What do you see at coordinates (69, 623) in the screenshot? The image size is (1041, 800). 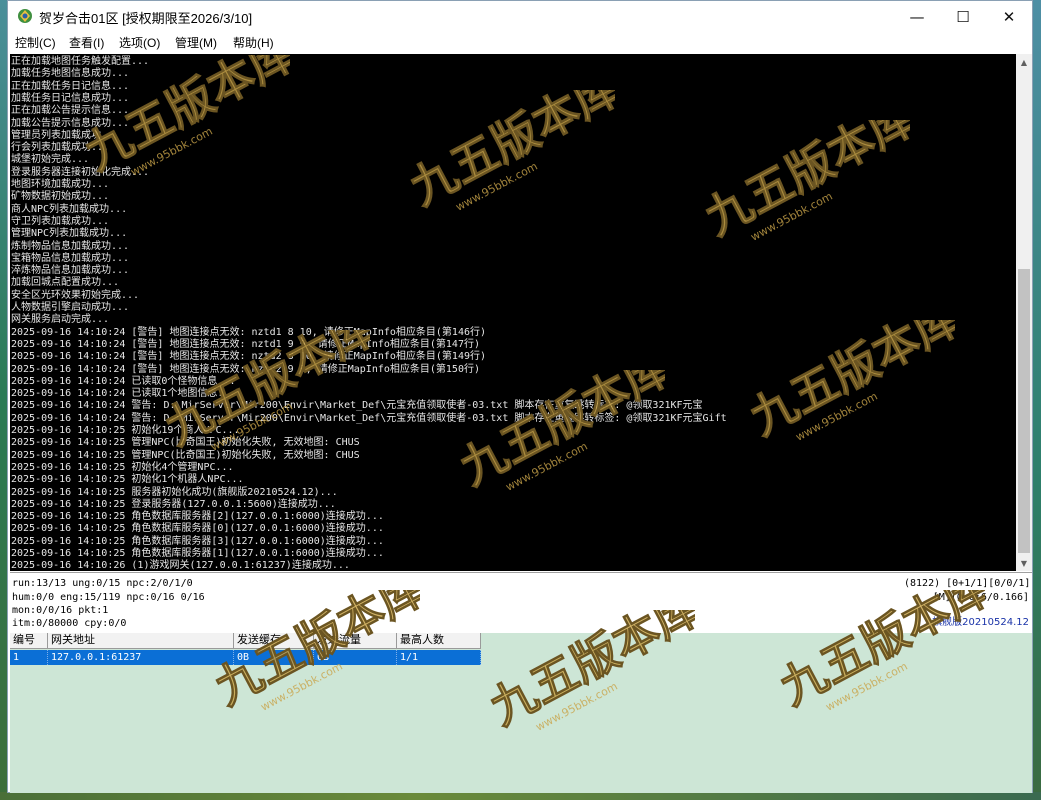 I see `status-itm: itm:0/80000 cpy:0/0` at bounding box center [69, 623].